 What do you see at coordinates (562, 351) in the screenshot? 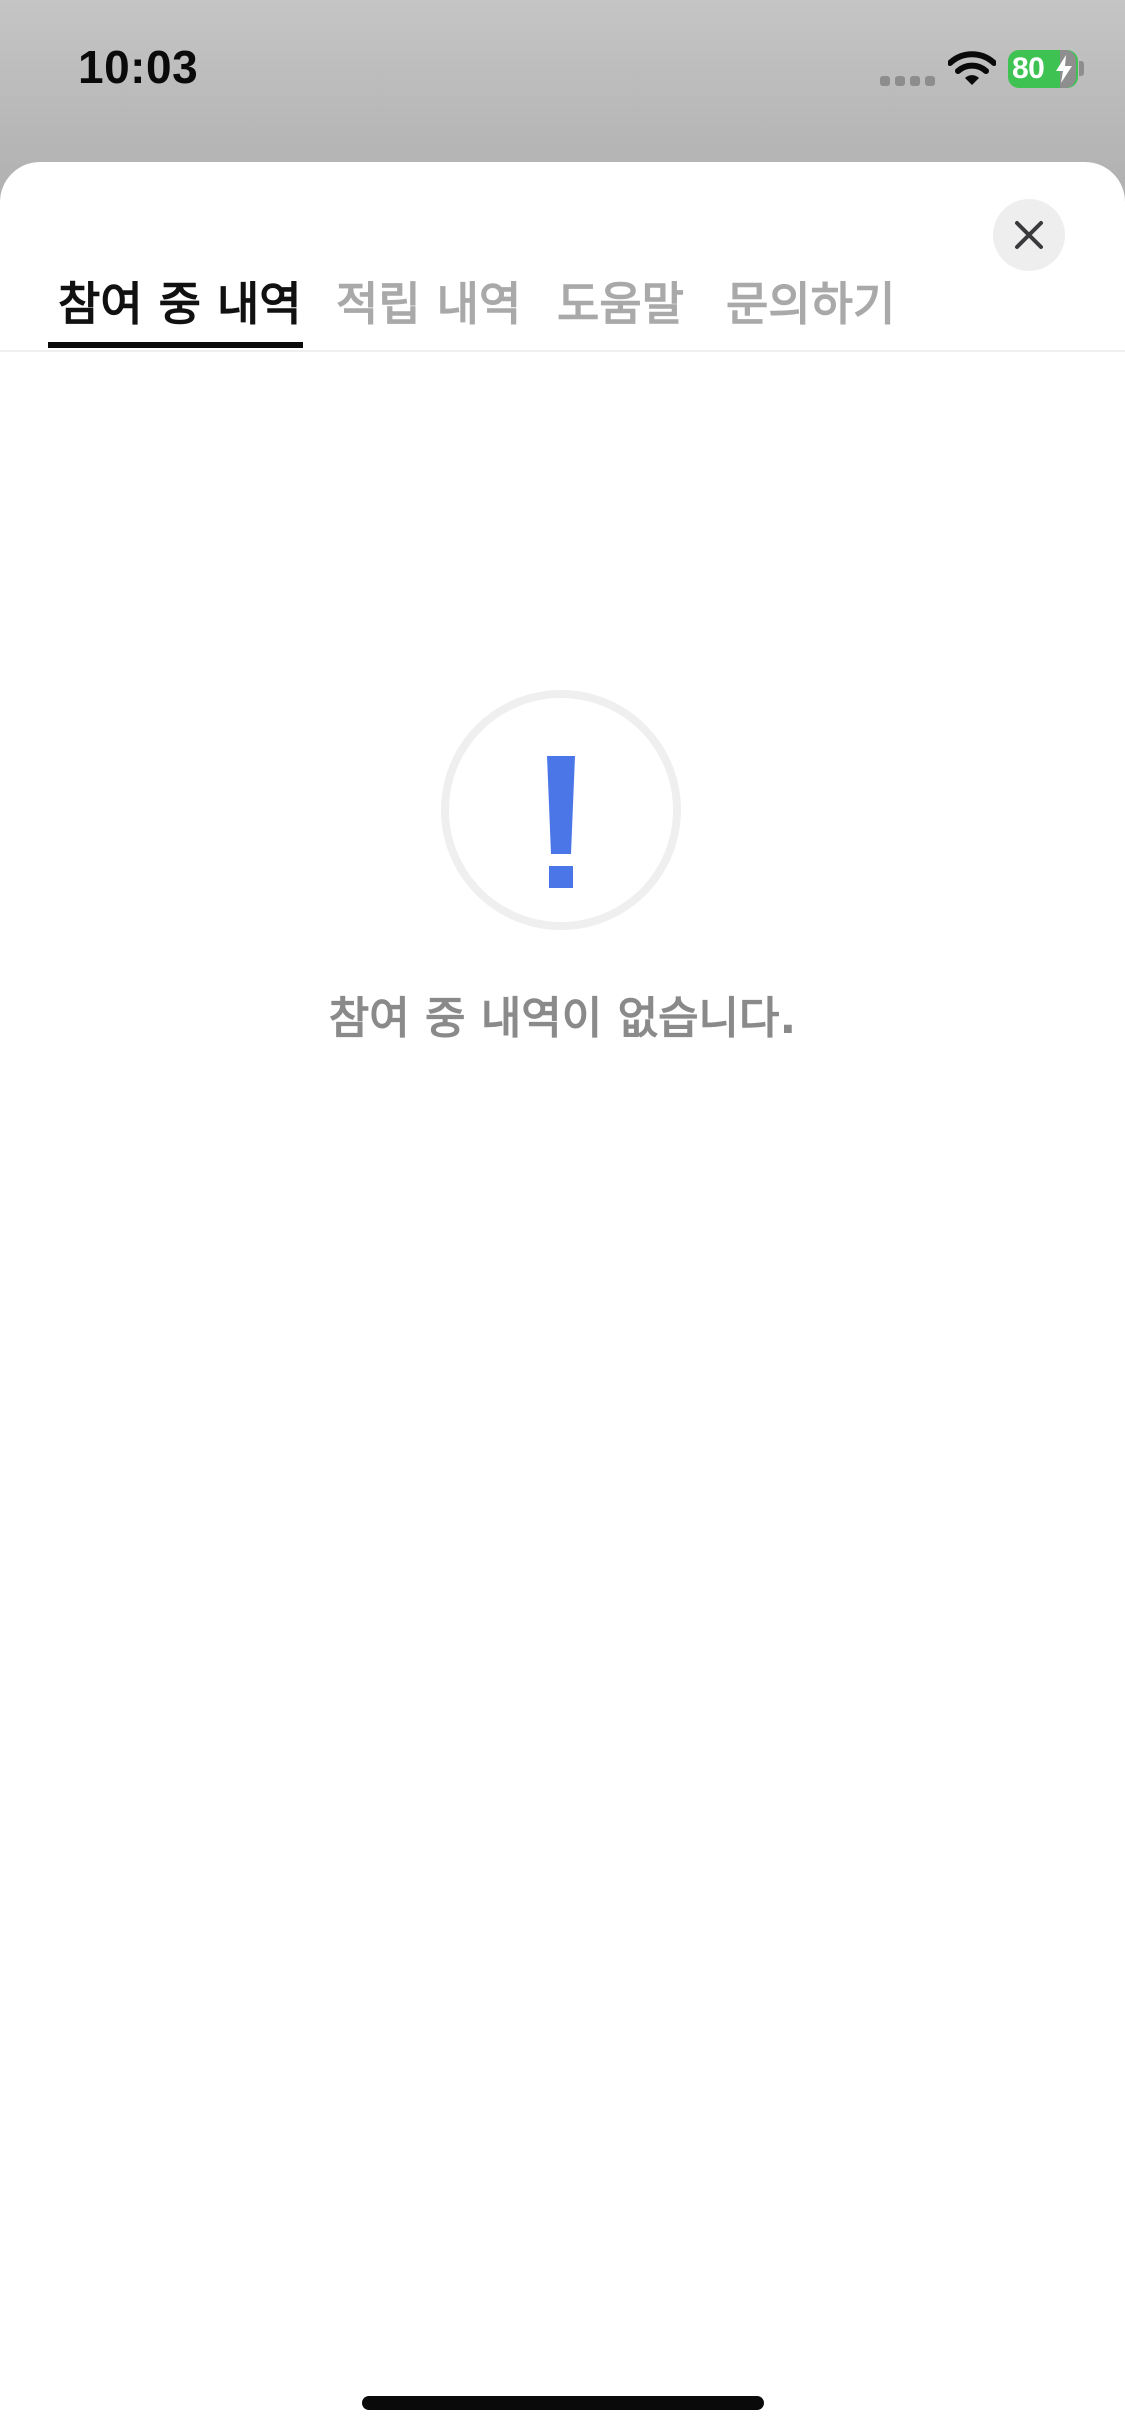
I see `tab-divider` at bounding box center [562, 351].